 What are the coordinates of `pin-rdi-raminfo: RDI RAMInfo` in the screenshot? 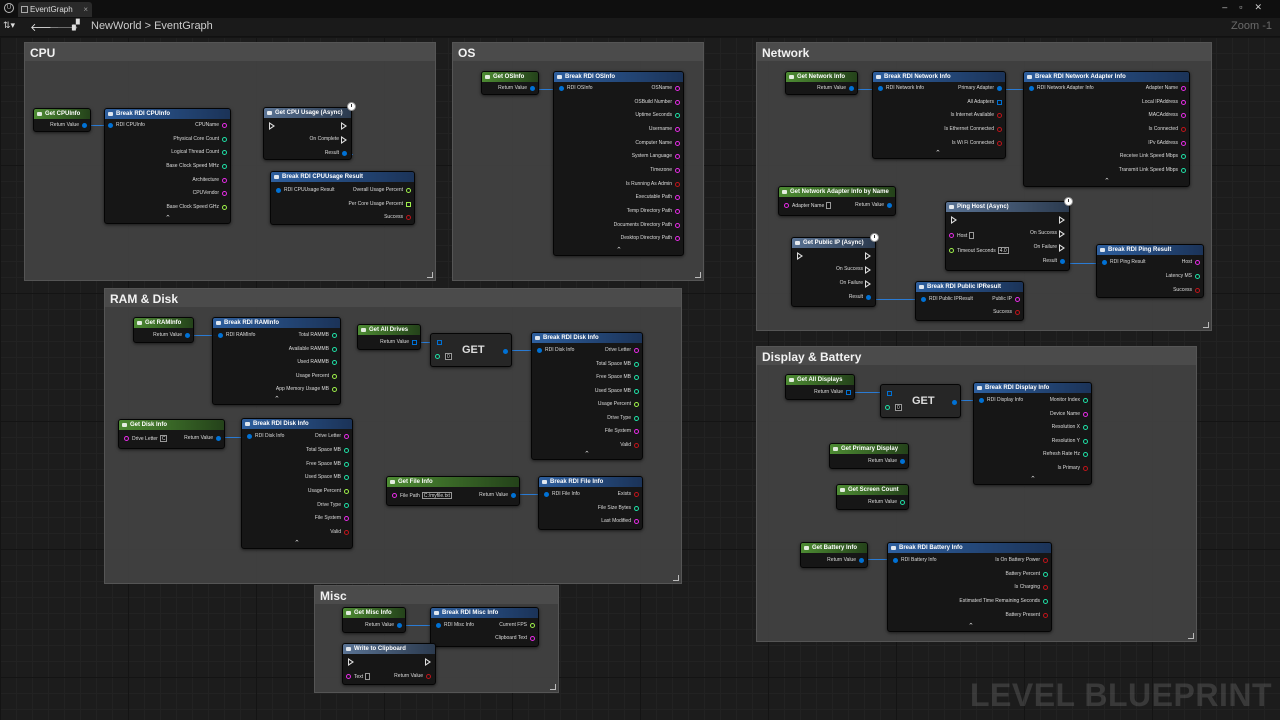 It's located at (236, 335).